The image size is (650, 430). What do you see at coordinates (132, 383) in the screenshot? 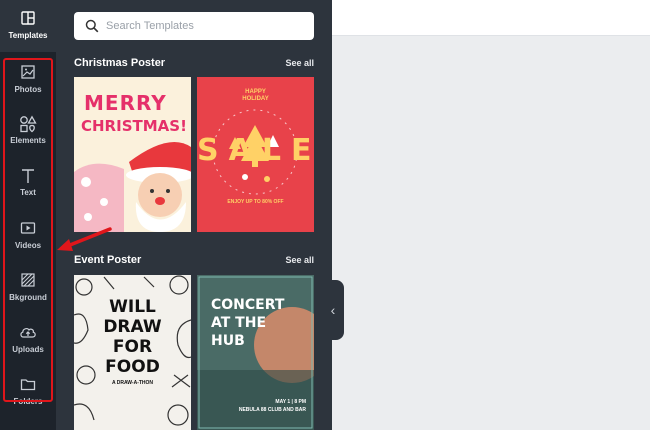
I see `draw-subtitle: A DRAW-A-THON` at bounding box center [132, 383].